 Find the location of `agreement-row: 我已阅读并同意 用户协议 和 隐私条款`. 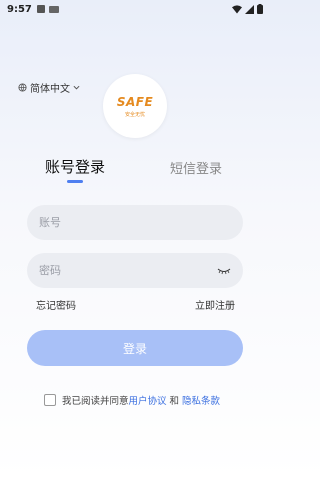

agreement-row: 我已阅读并同意 用户协议 和 隐私条款 is located at coordinates (132, 400).